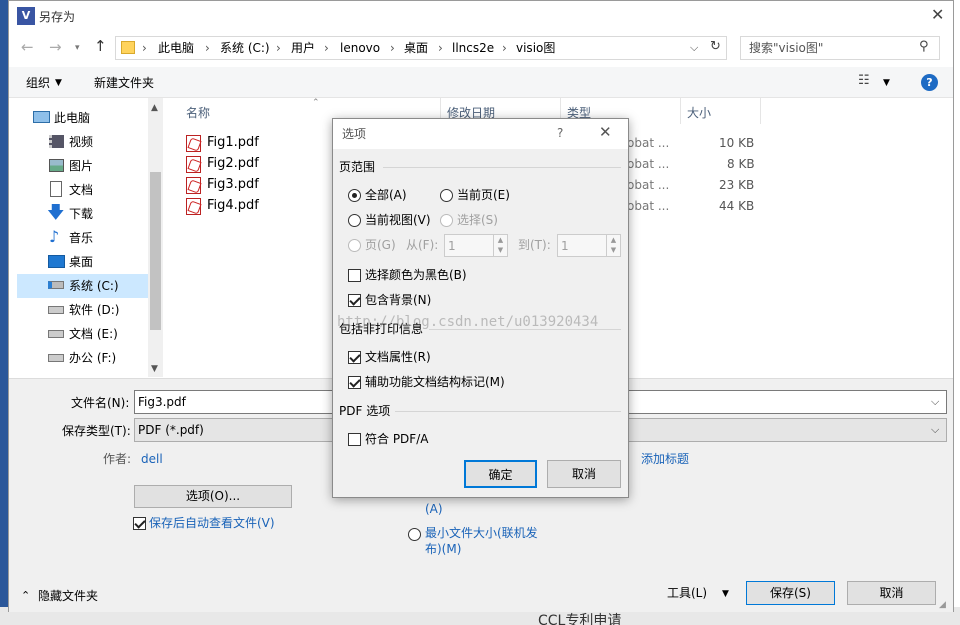 Image resolution: width=960 pixels, height=625 pixels. Describe the element at coordinates (694, 48) in the screenshot. I see `address-dropdown-icon: ⌵` at that location.